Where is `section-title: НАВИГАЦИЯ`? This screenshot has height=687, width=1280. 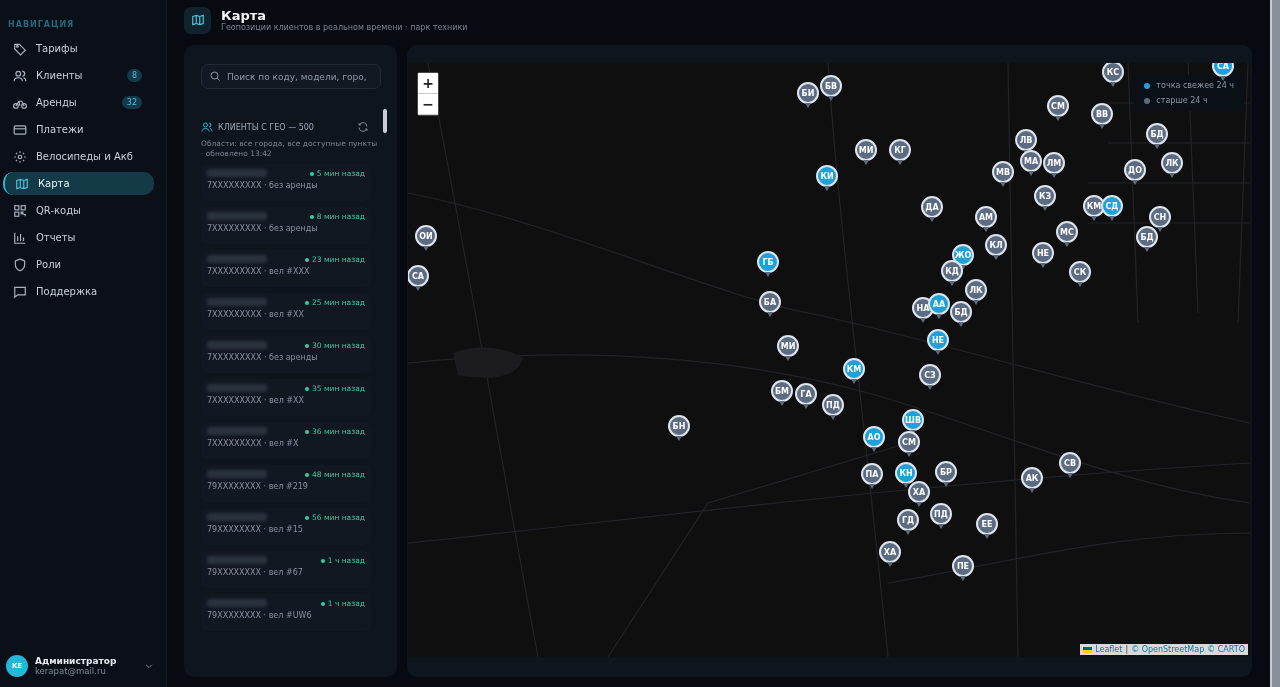
section-title: НАВИГАЦИЯ is located at coordinates (41, 25).